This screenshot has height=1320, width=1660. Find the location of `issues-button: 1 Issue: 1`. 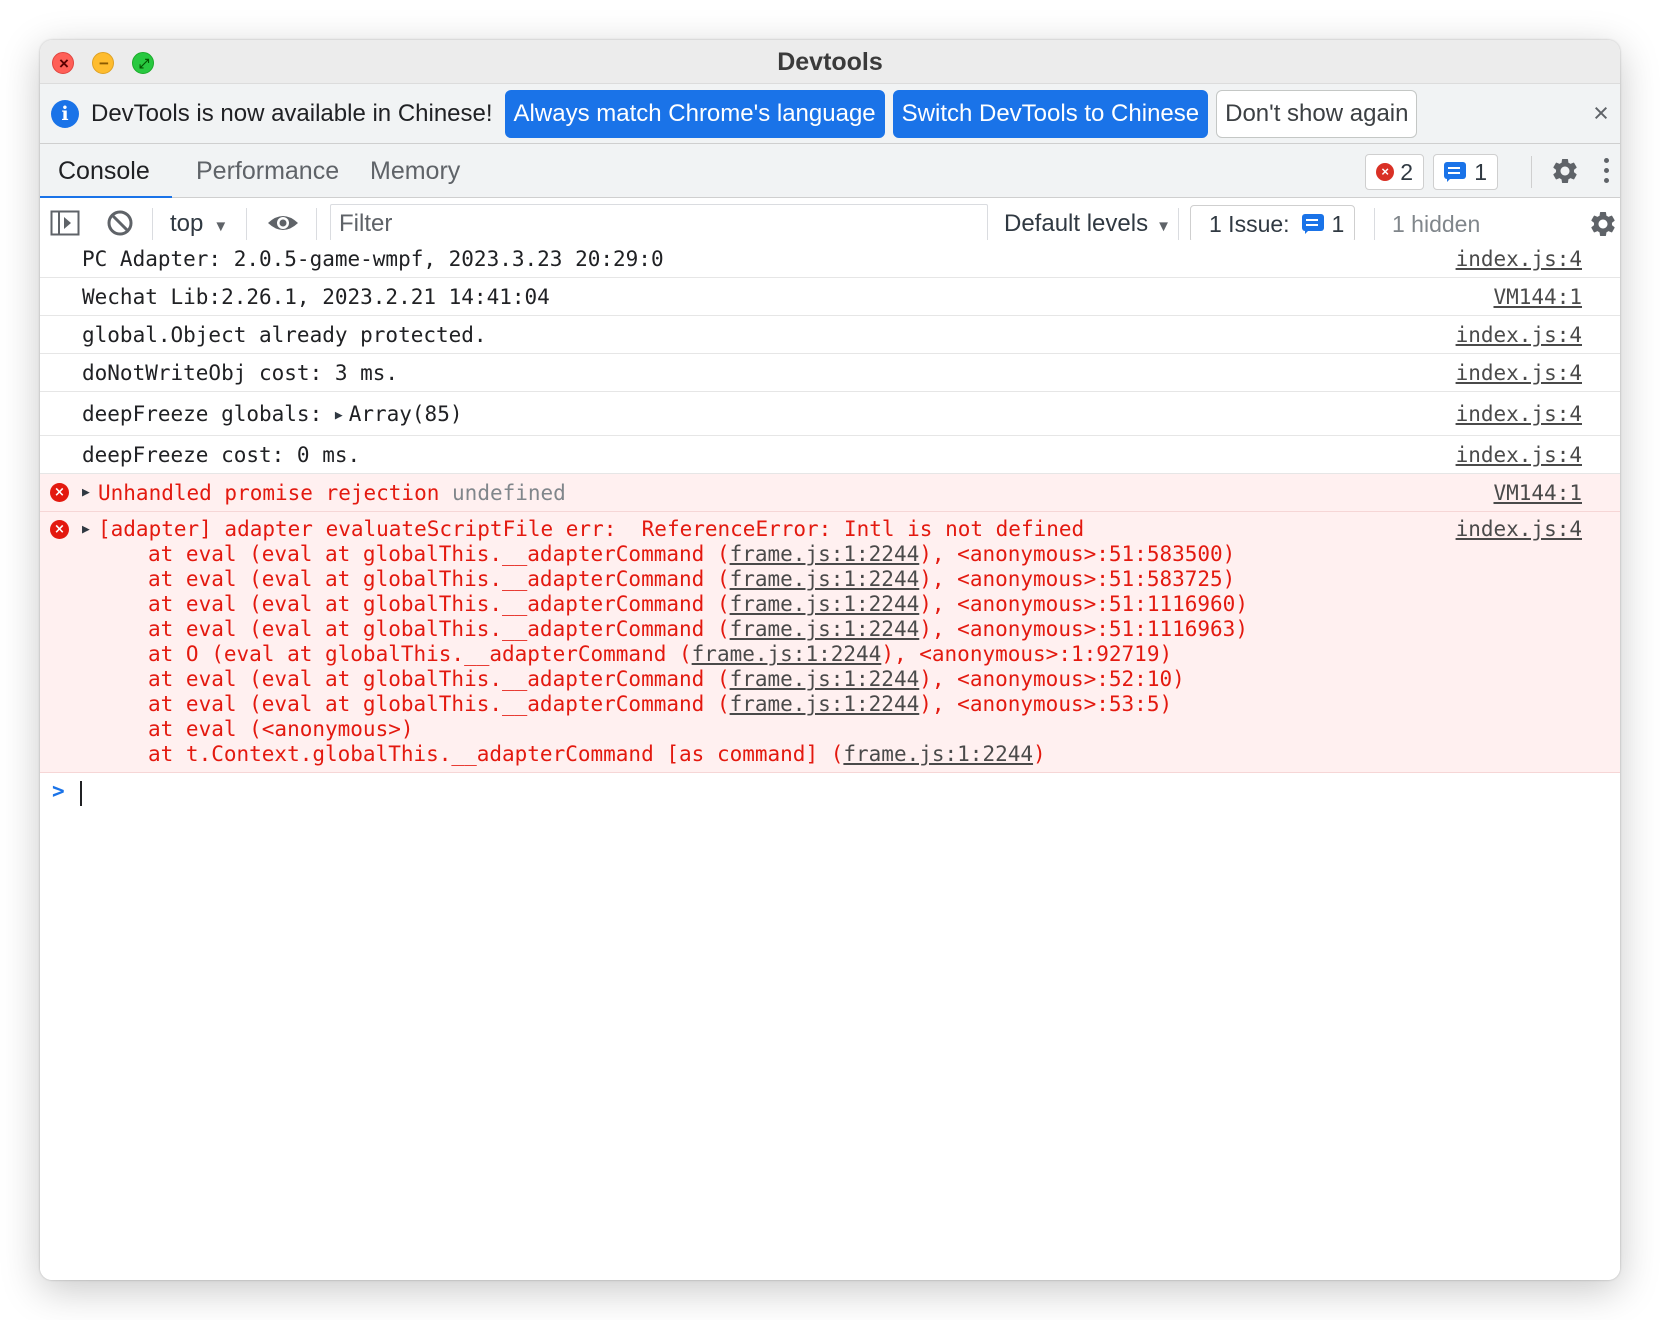

issues-button: 1 Issue: 1 is located at coordinates (1273, 224).